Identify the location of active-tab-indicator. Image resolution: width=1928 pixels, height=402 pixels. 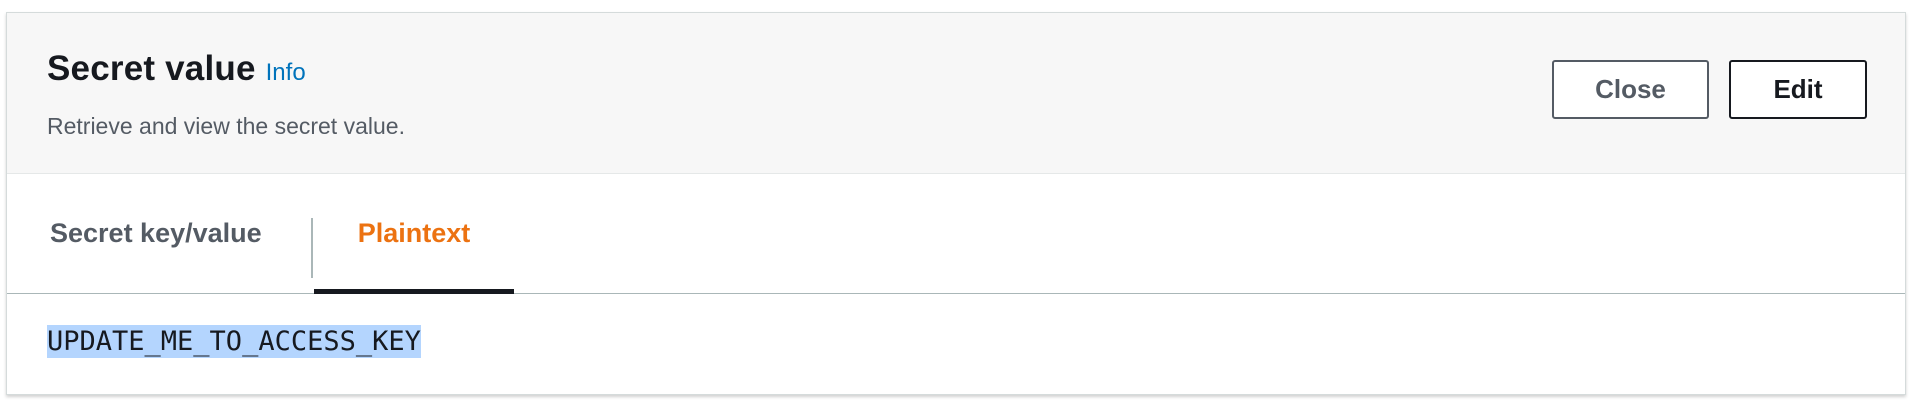
(414, 291).